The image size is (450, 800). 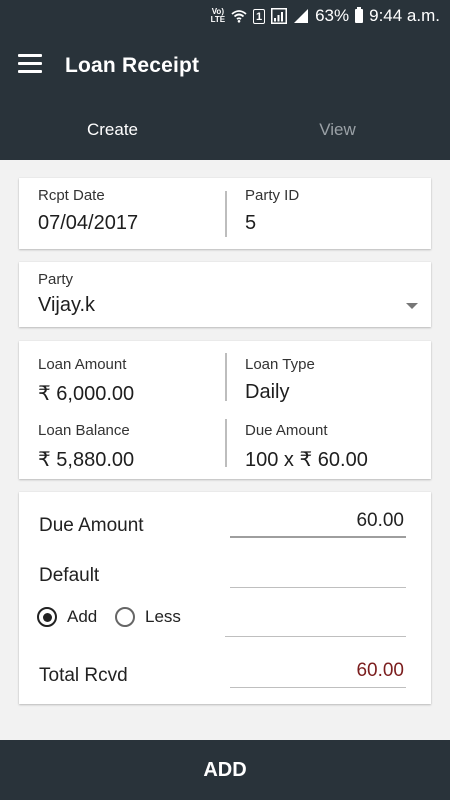 What do you see at coordinates (125, 617) in the screenshot?
I see `radio-less-circle-icon` at bounding box center [125, 617].